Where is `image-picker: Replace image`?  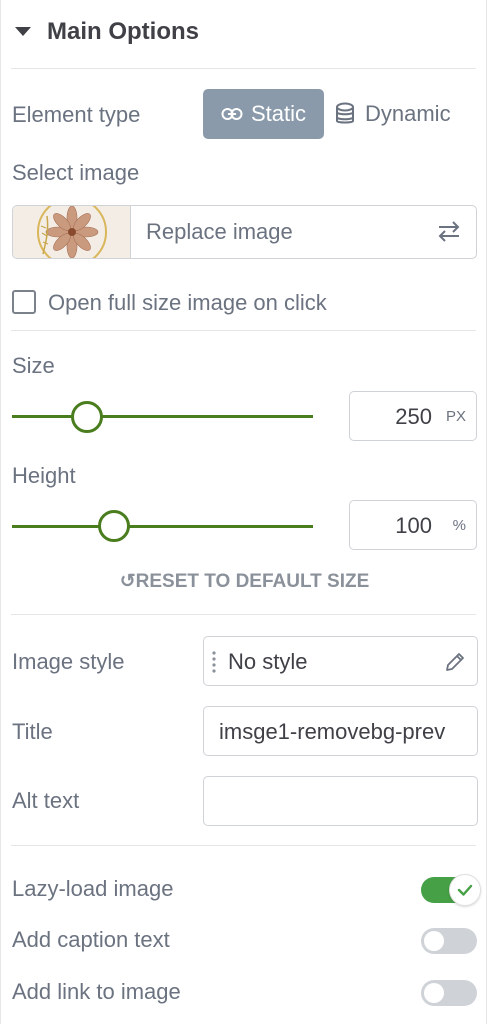 image-picker: Replace image is located at coordinates (244, 232).